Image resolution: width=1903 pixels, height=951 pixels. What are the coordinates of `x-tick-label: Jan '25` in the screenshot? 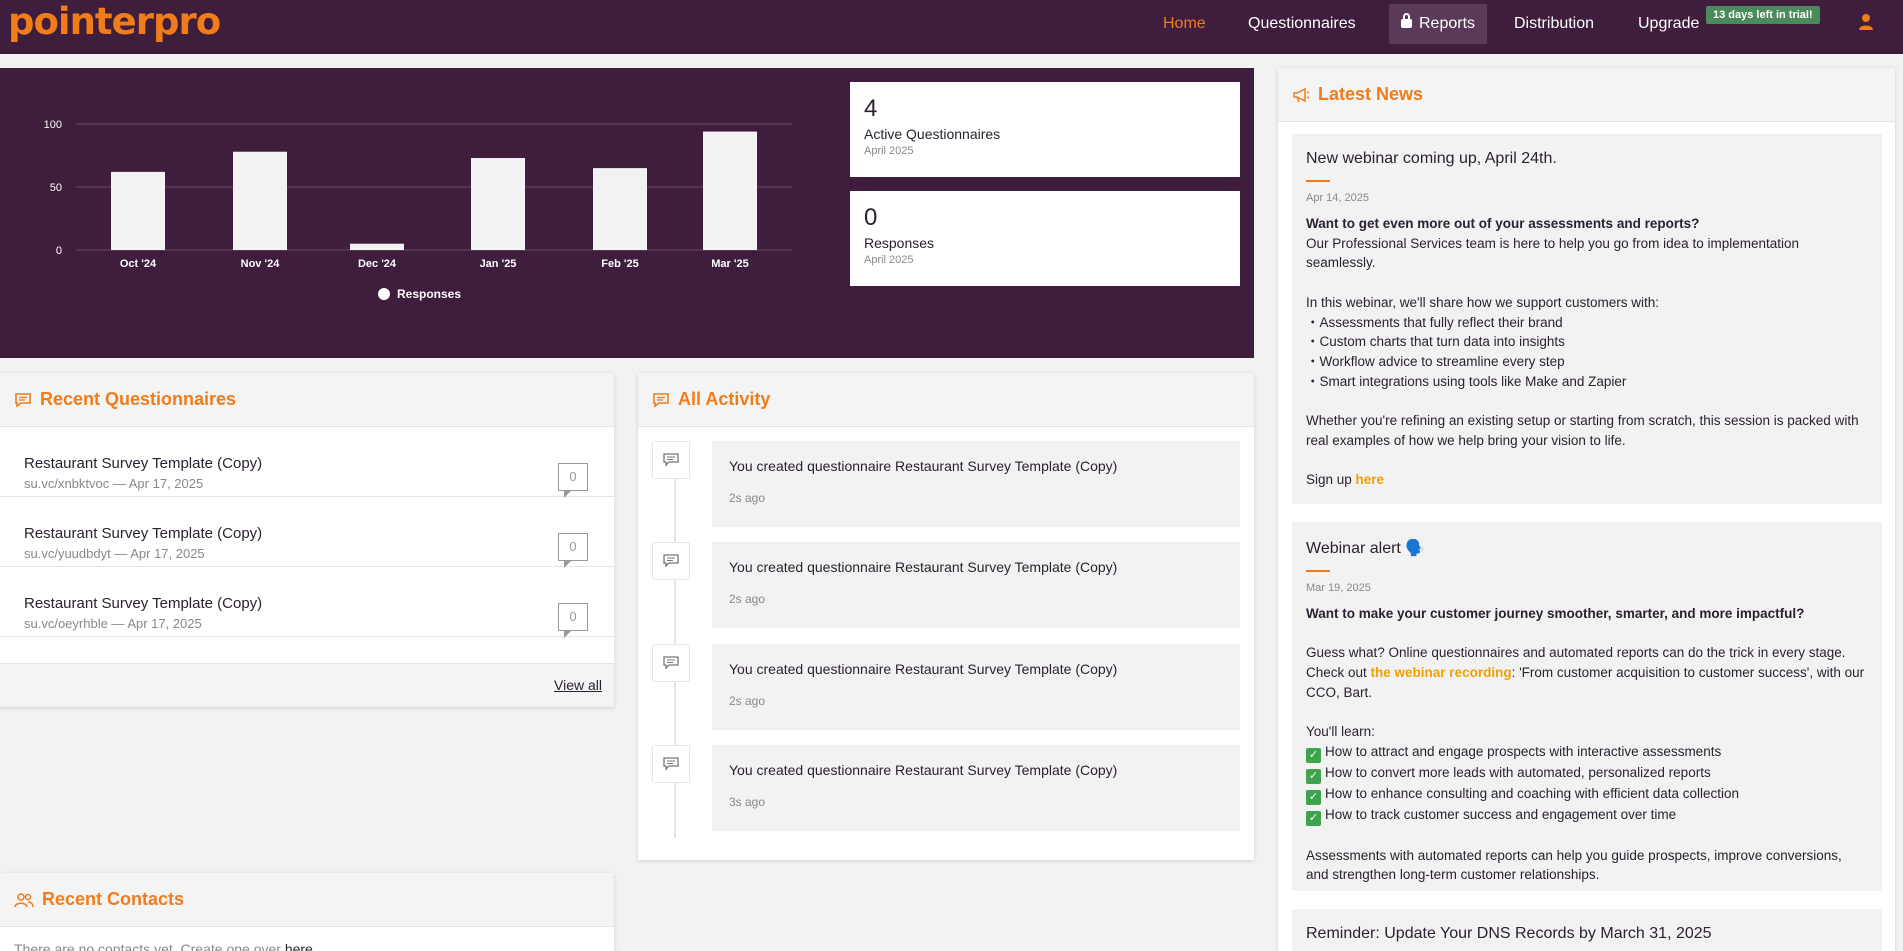 It's located at (498, 264).